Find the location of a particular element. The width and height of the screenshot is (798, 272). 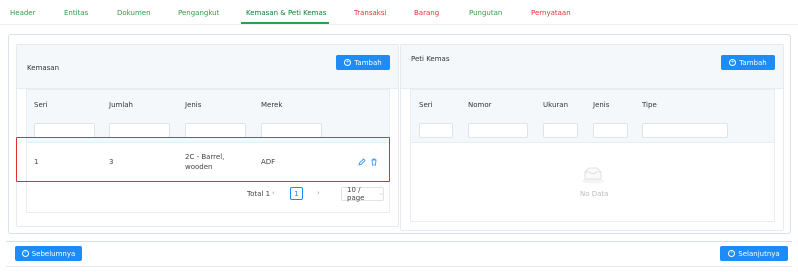

tab-pungutan: Pungutan is located at coordinates (485, 13).